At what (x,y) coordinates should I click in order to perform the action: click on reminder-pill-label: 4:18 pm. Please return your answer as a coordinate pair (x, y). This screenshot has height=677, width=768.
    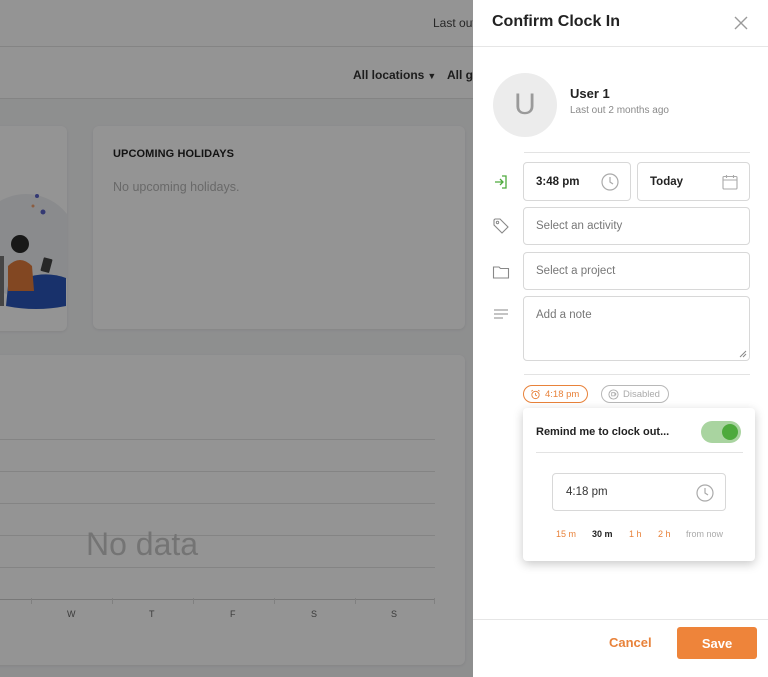
    Looking at the image, I should click on (562, 394).